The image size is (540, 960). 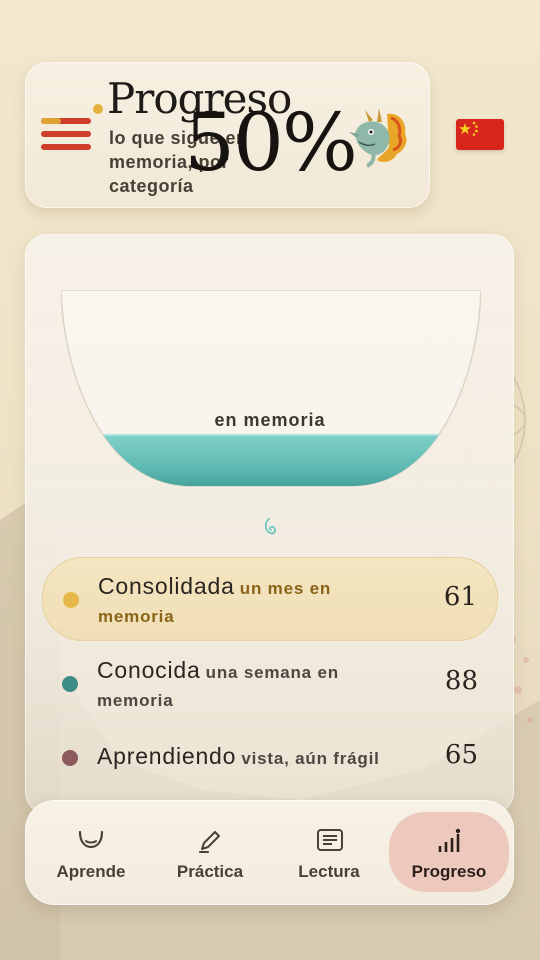 I want to click on bottom-navigation: Aprende Práctica Lectura Progreso, so click(x=269, y=852).